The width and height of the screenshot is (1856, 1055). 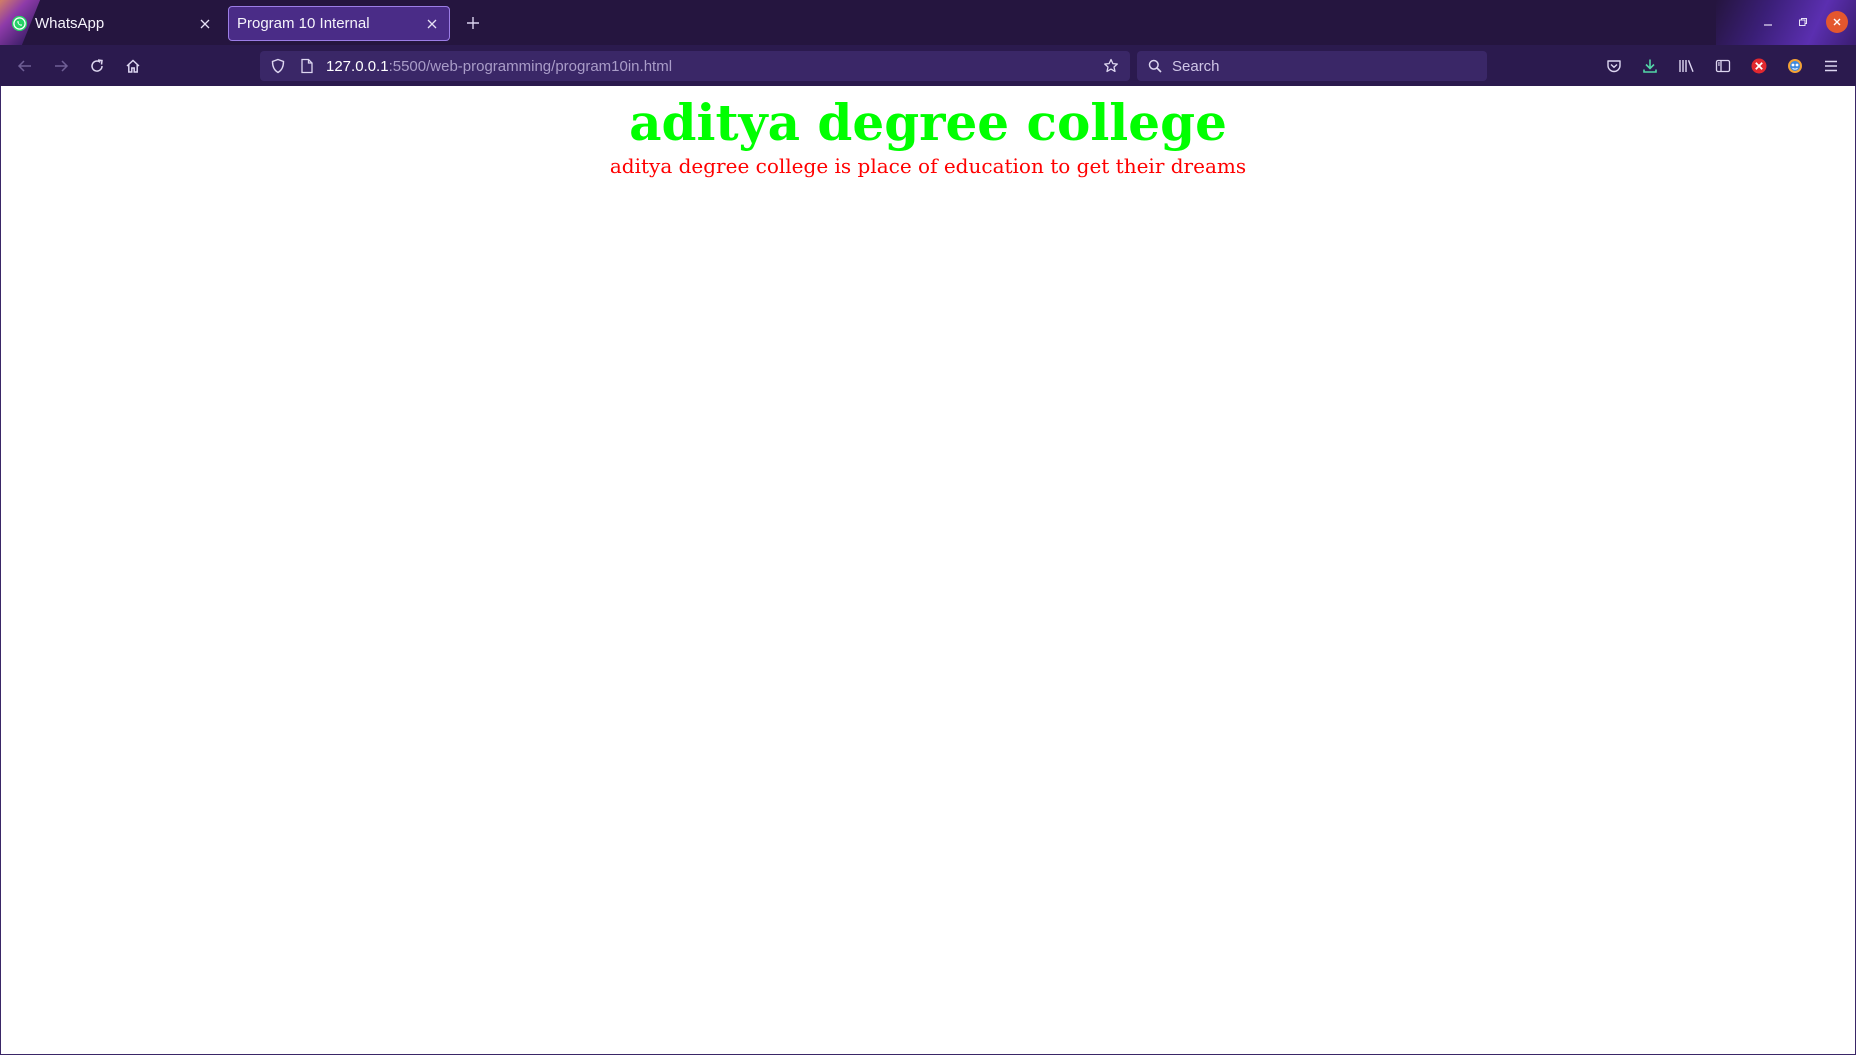 I want to click on restore-button, so click(x=1803, y=22).